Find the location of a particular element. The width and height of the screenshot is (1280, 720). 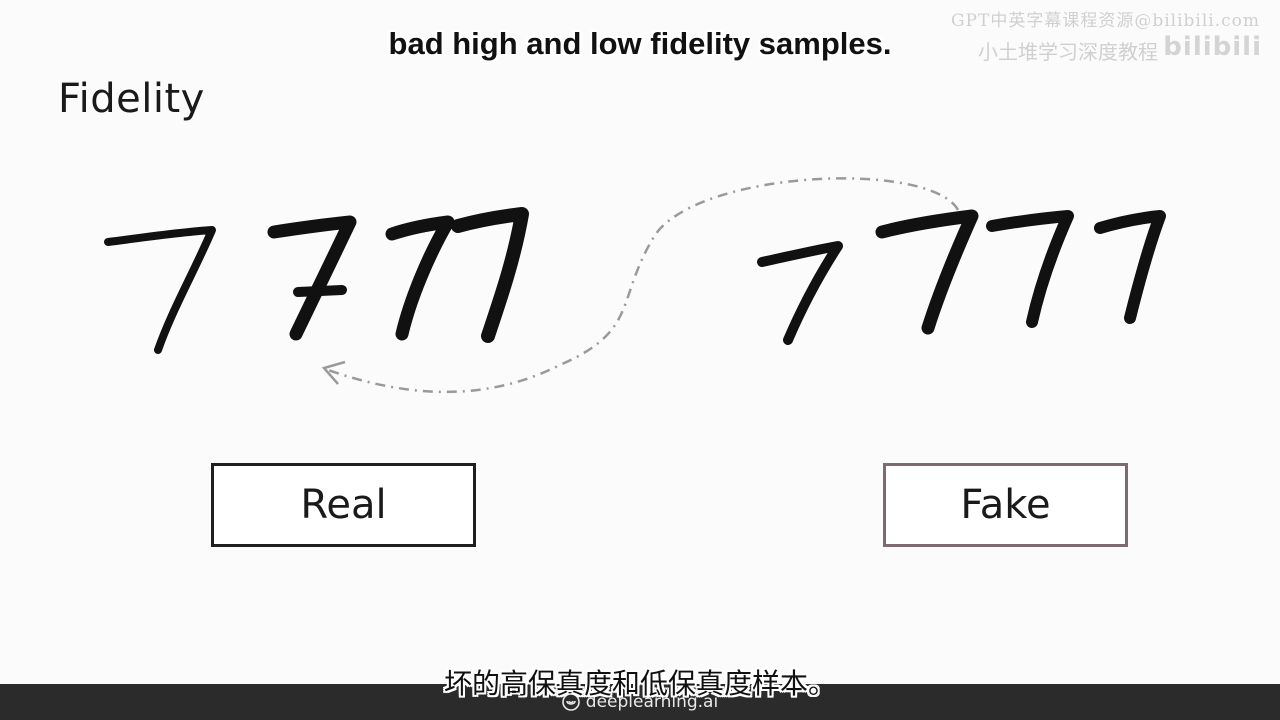

fake-digit-group is located at coordinates (961, 277).